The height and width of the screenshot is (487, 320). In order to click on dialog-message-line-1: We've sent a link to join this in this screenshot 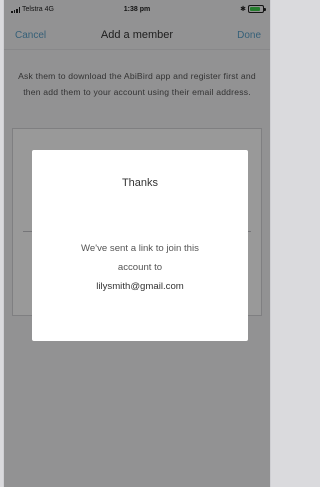, I will do `click(140, 248)`.